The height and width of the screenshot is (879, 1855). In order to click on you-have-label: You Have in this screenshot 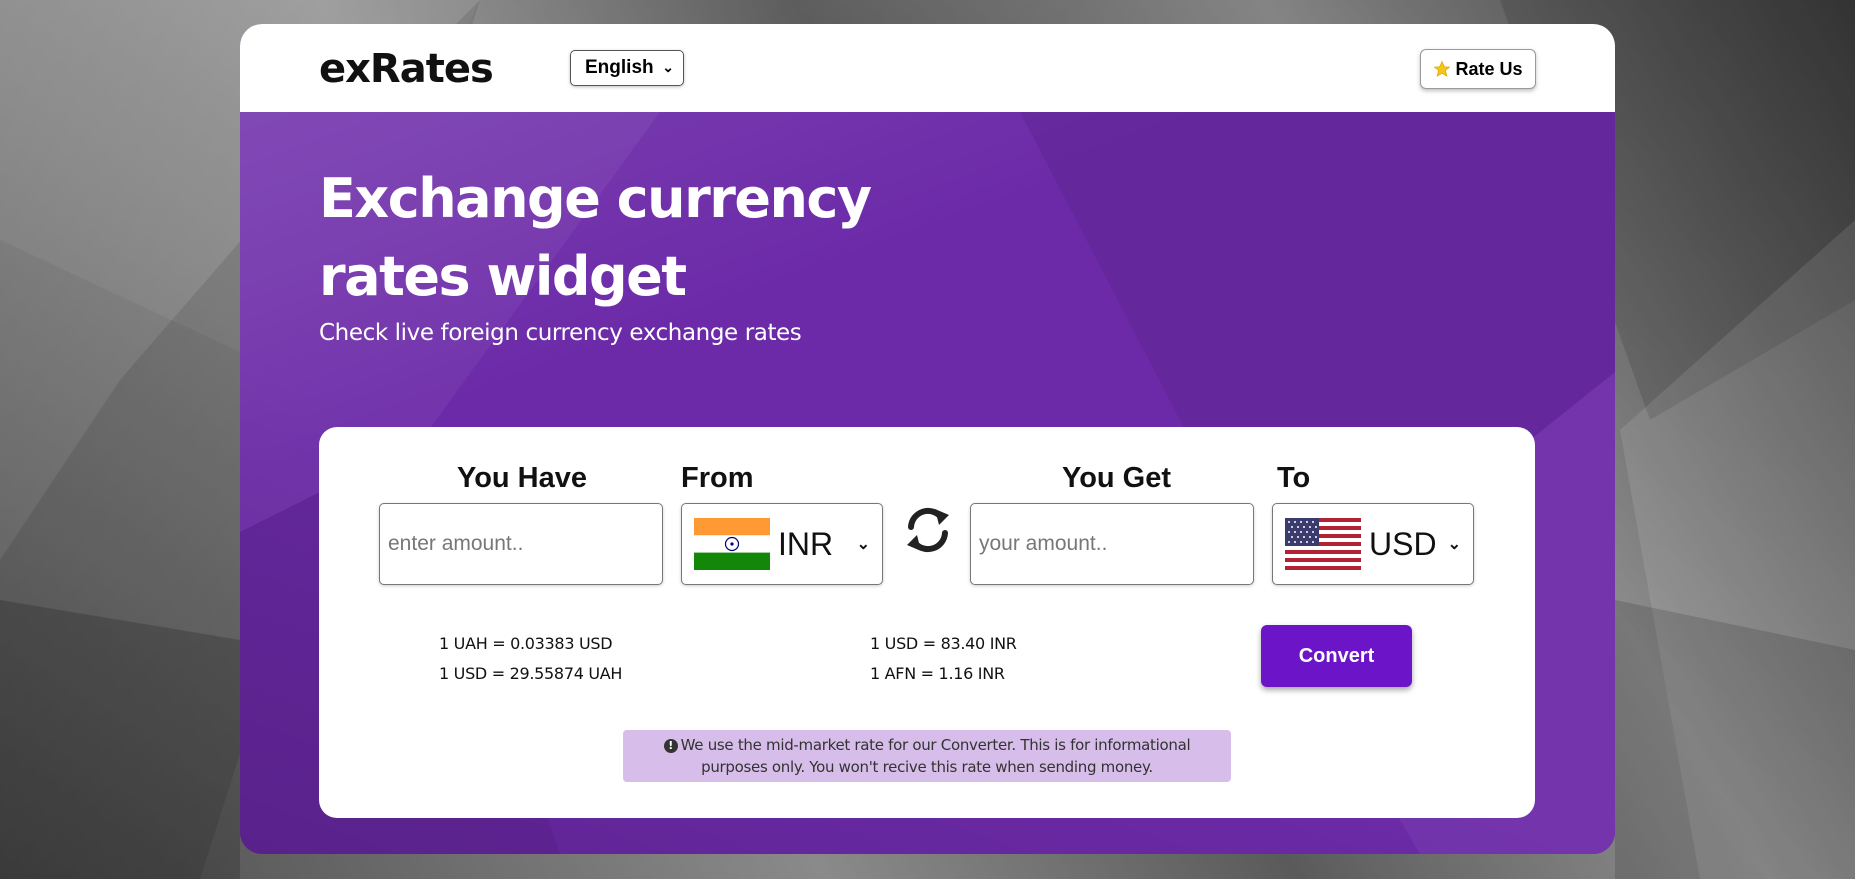, I will do `click(522, 478)`.